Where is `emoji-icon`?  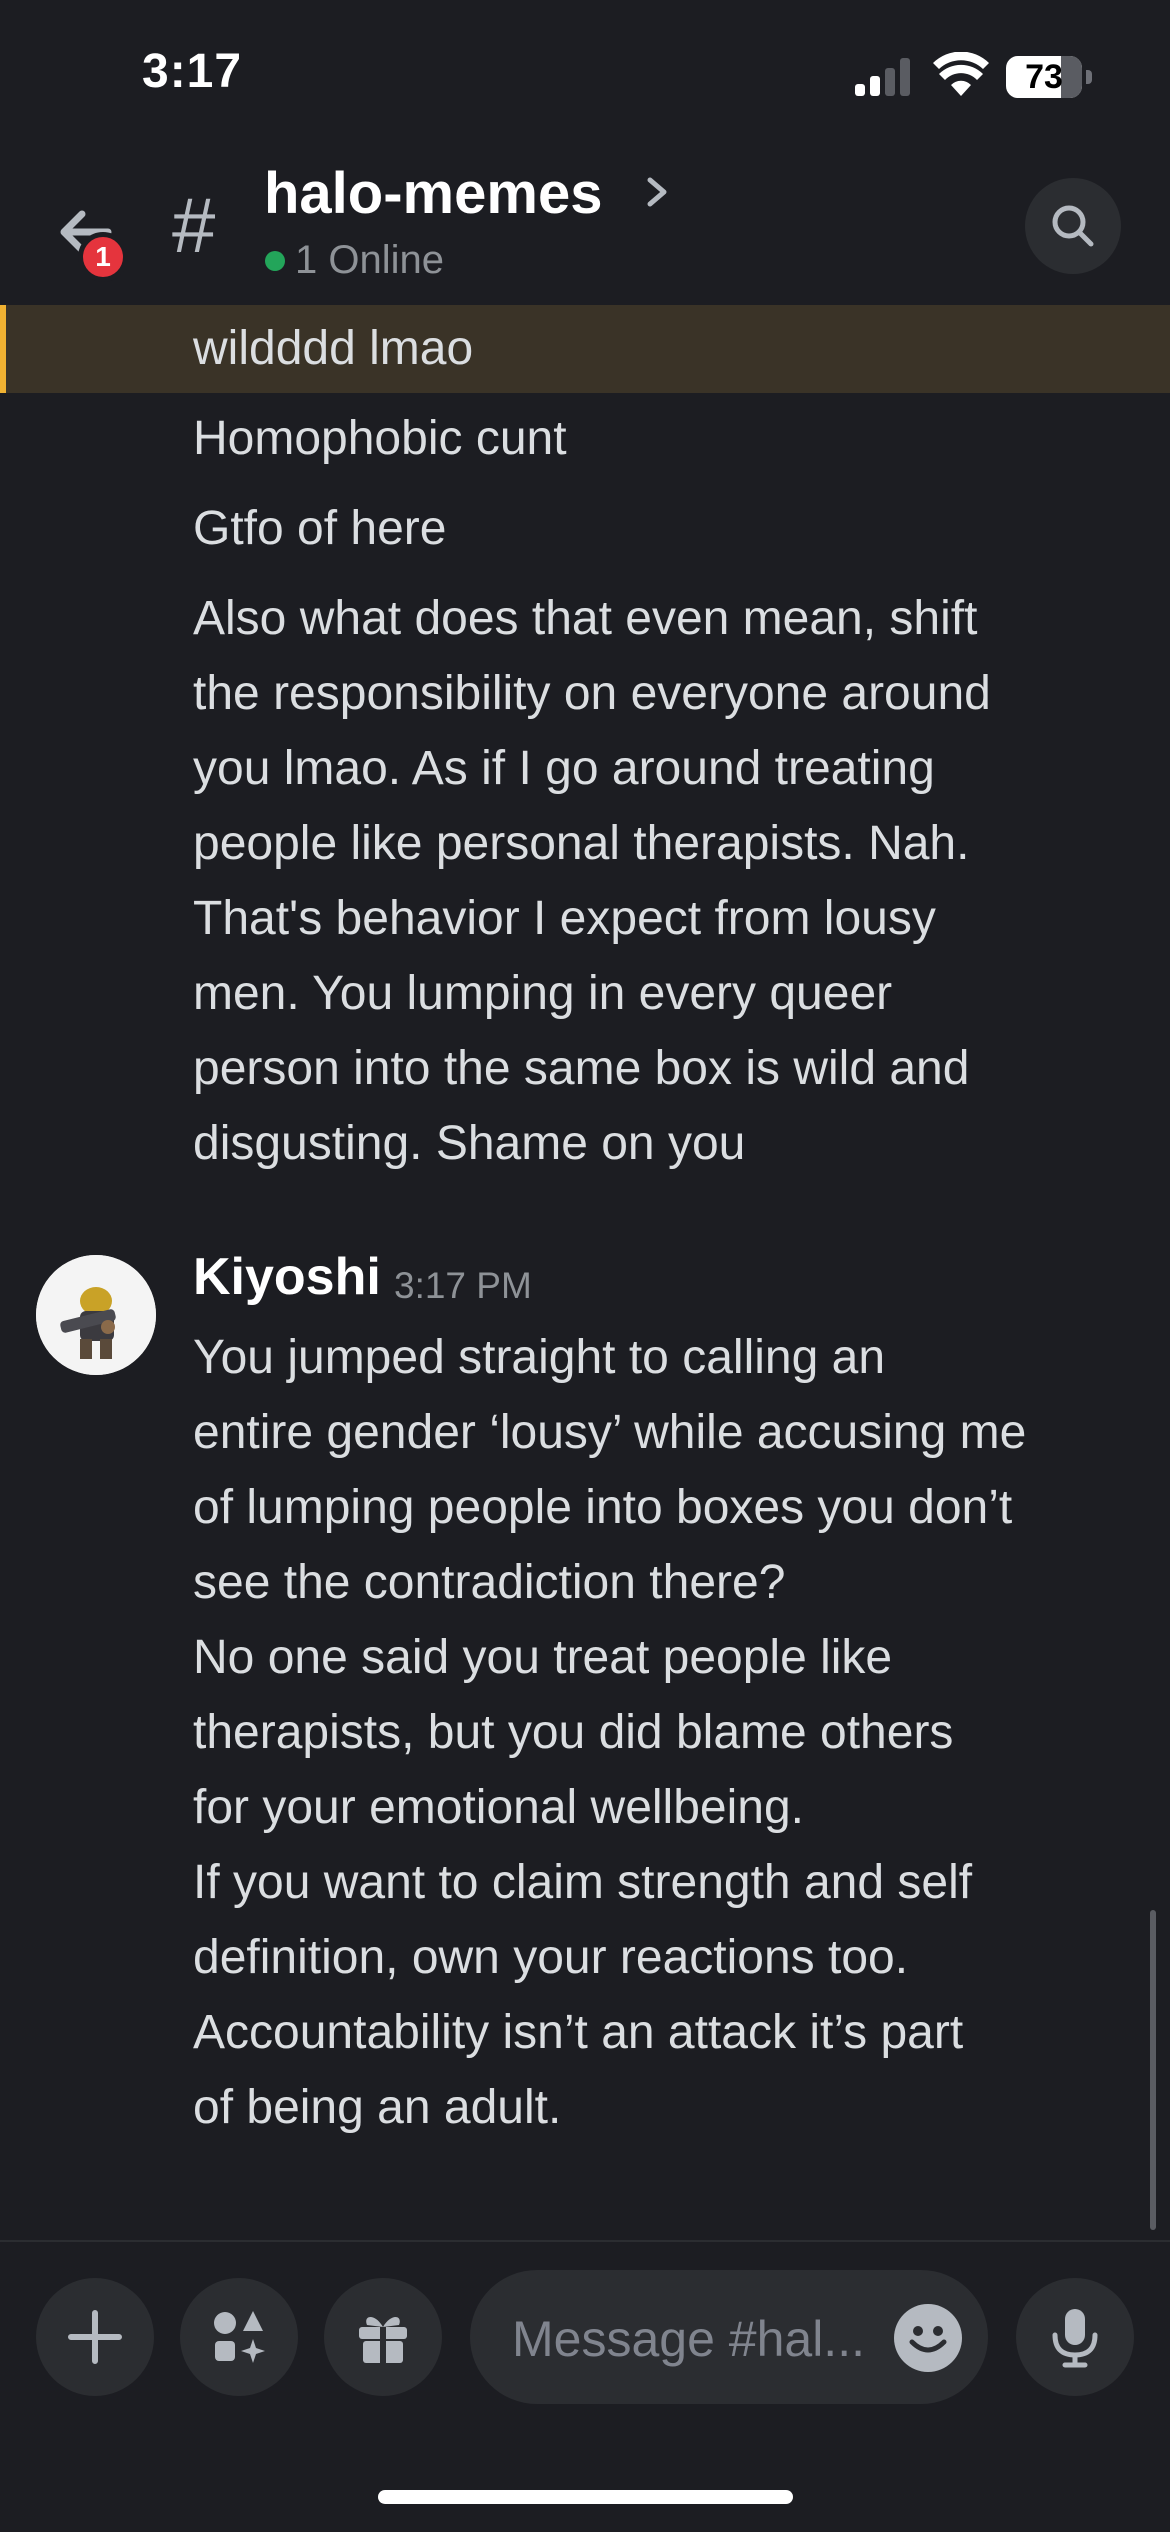 emoji-icon is located at coordinates (928, 2339).